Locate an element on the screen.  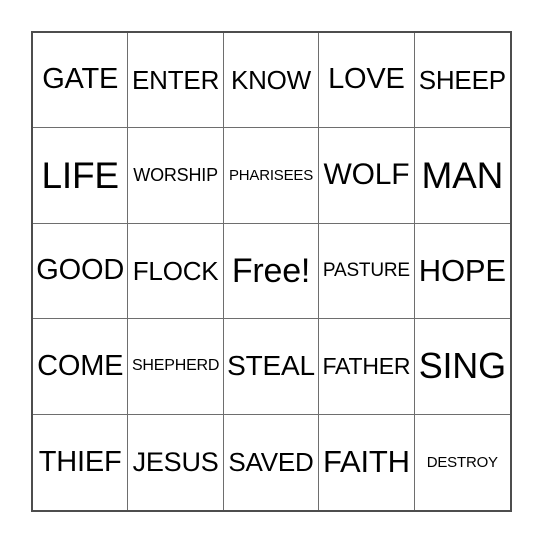
bingo-cell-label: SING is located at coordinates (462, 366).